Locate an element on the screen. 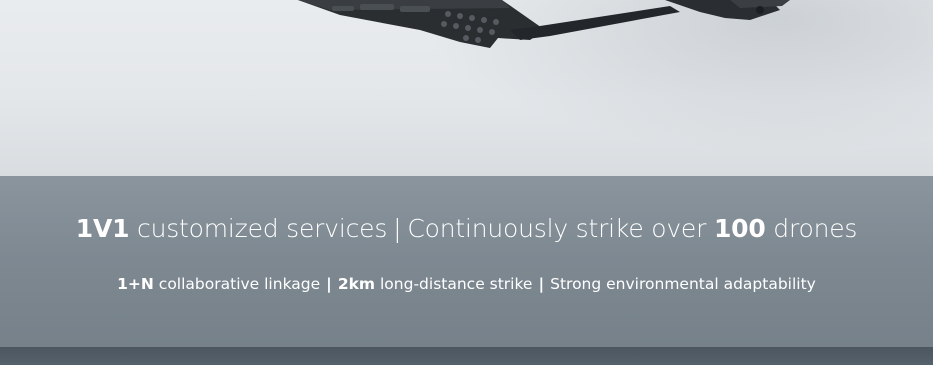 The image size is (933, 365). headline-bold-100: 100 is located at coordinates (739, 228).